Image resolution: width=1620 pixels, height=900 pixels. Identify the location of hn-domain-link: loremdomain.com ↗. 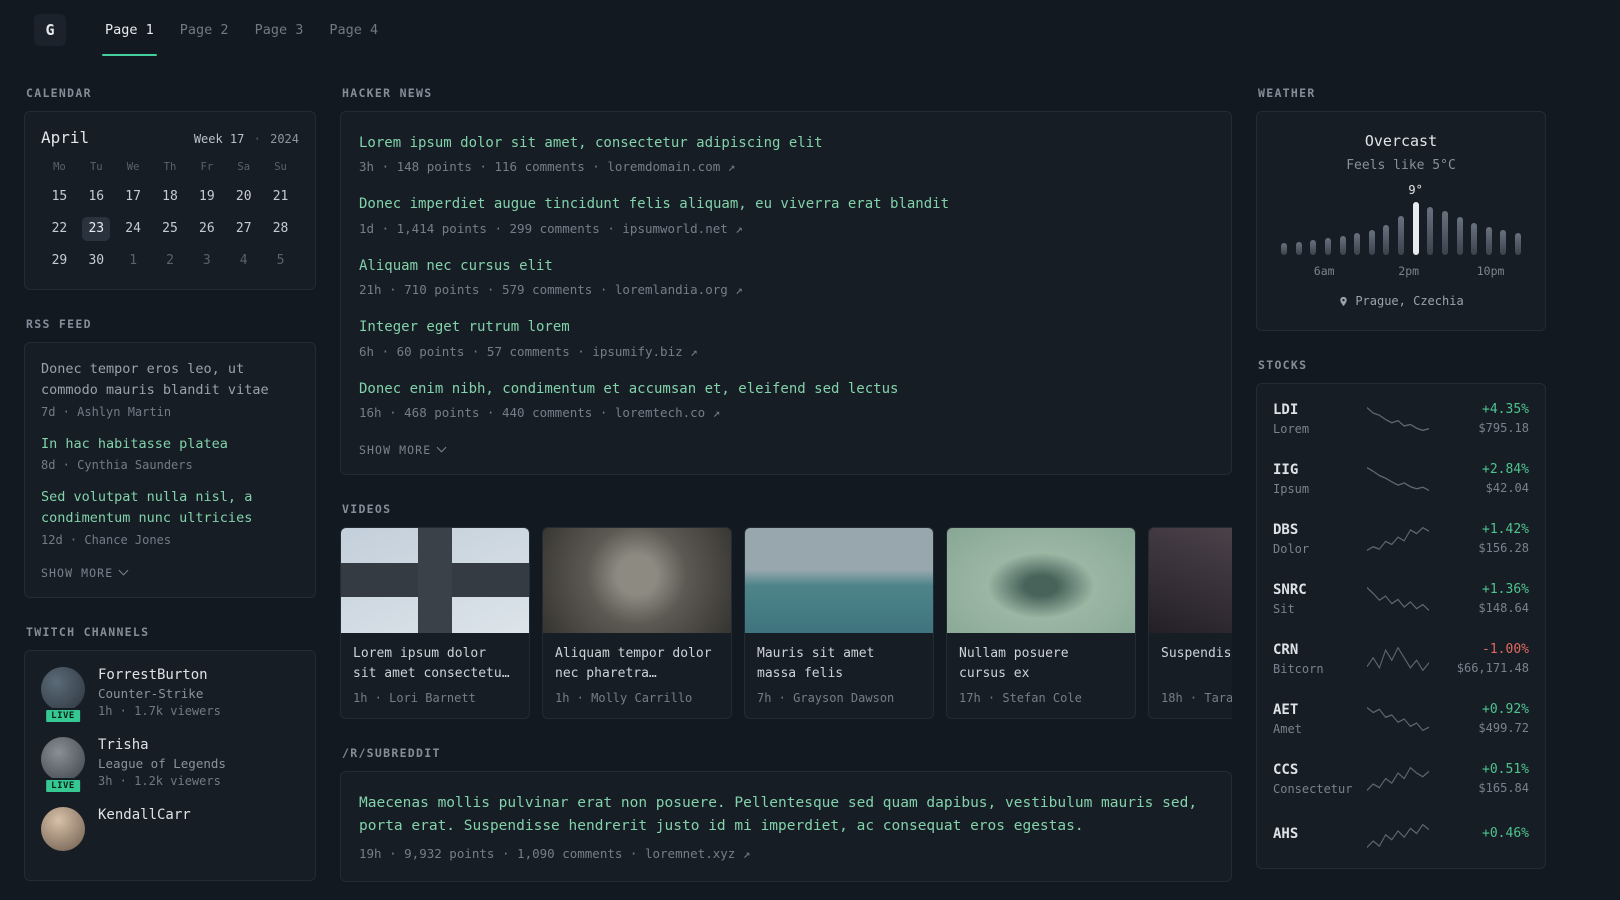
(671, 166).